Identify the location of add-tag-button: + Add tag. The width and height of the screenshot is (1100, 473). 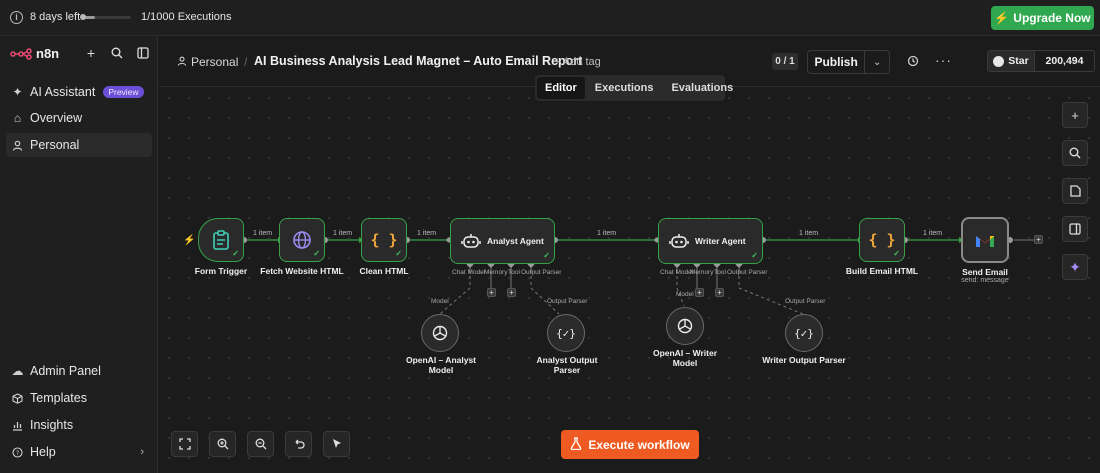
(577, 62).